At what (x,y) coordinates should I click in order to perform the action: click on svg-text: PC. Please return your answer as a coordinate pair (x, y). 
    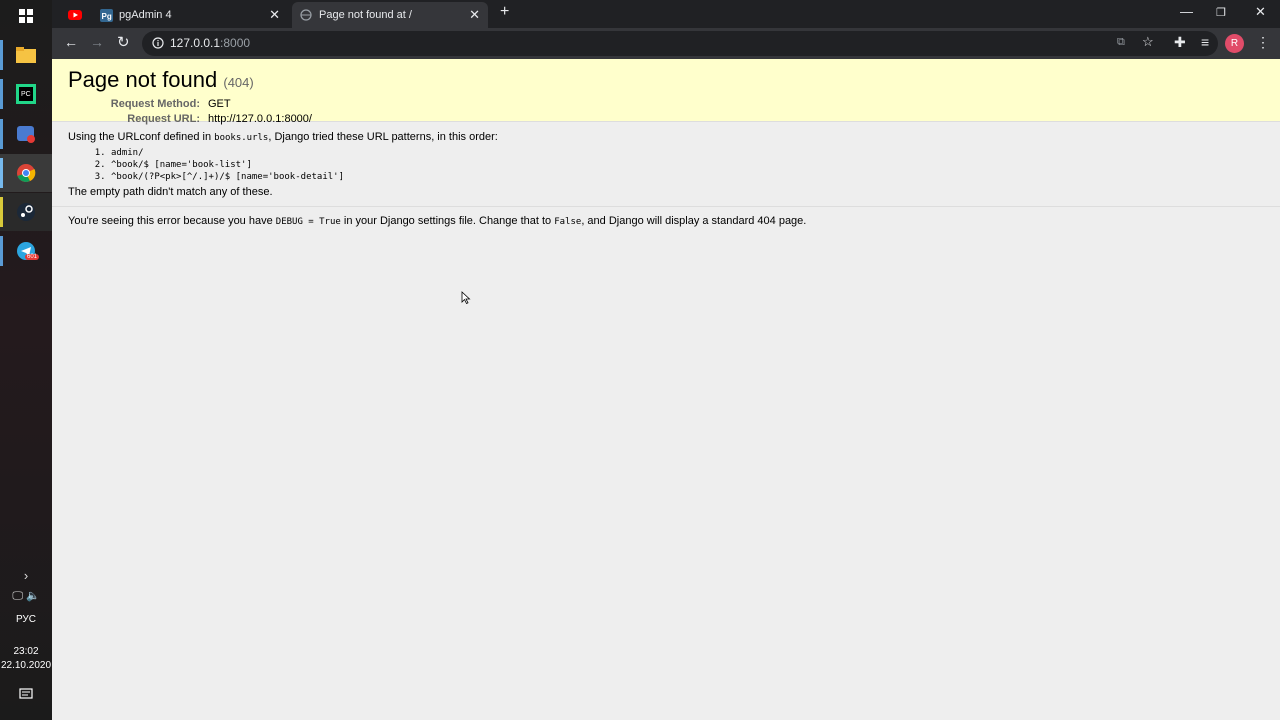
    Looking at the image, I should click on (26, 94).